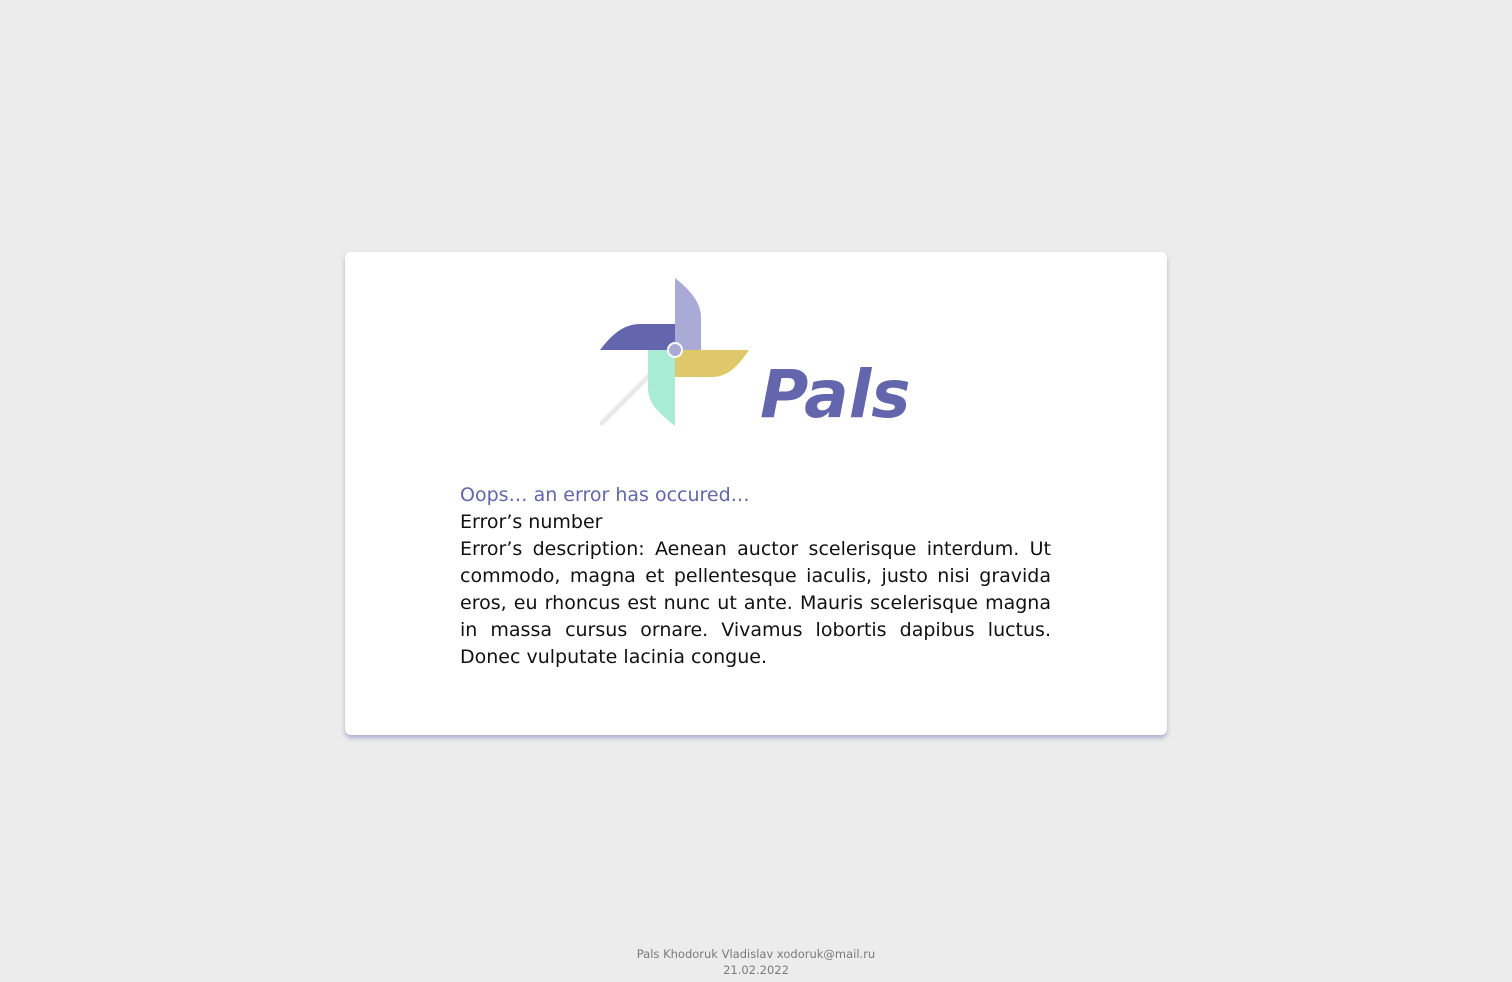  What do you see at coordinates (531, 522) in the screenshot?
I see `error-number: Error’s number` at bounding box center [531, 522].